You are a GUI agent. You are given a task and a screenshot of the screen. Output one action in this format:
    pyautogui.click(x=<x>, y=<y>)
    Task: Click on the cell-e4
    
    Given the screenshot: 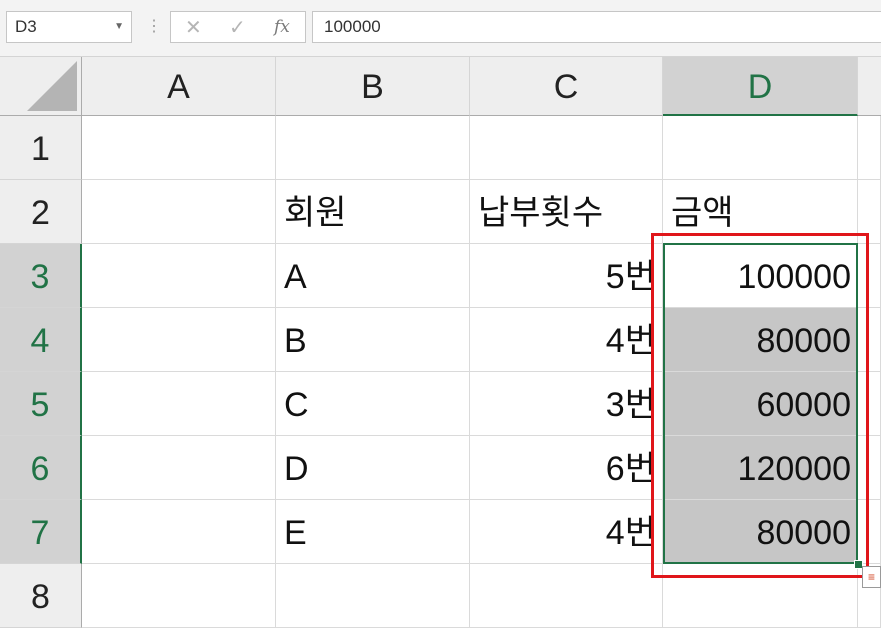 What is the action you would take?
    pyautogui.click(x=869, y=340)
    